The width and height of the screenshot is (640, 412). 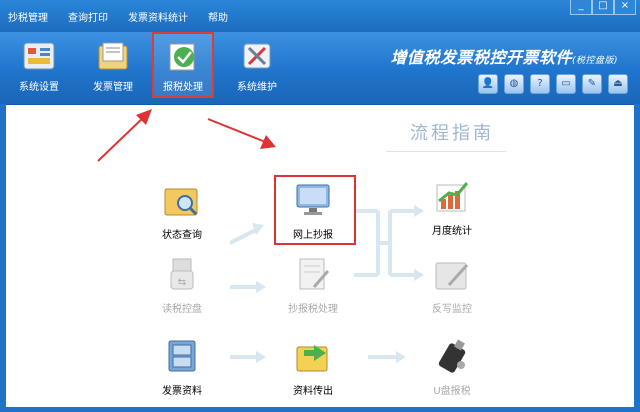 I want to click on menu-tax-management: 抄税管理, so click(x=28, y=16).